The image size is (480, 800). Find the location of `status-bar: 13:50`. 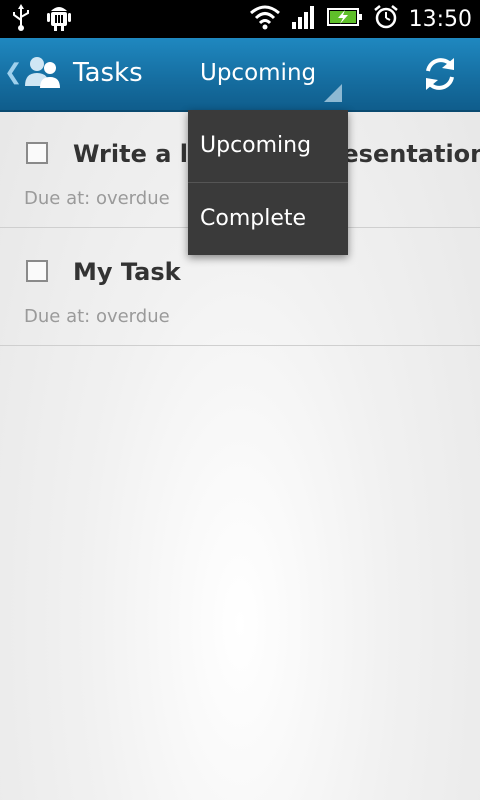

status-bar: 13:50 is located at coordinates (240, 19).